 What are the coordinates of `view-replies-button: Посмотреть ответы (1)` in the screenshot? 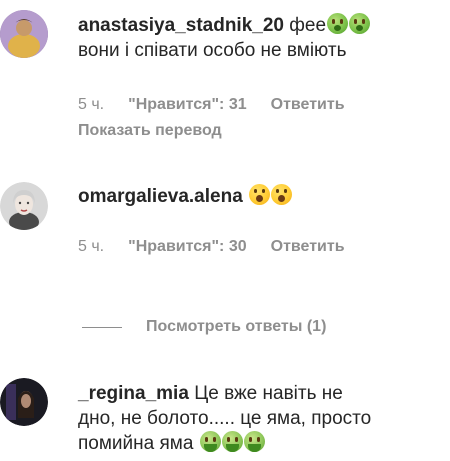 It's located at (204, 327).